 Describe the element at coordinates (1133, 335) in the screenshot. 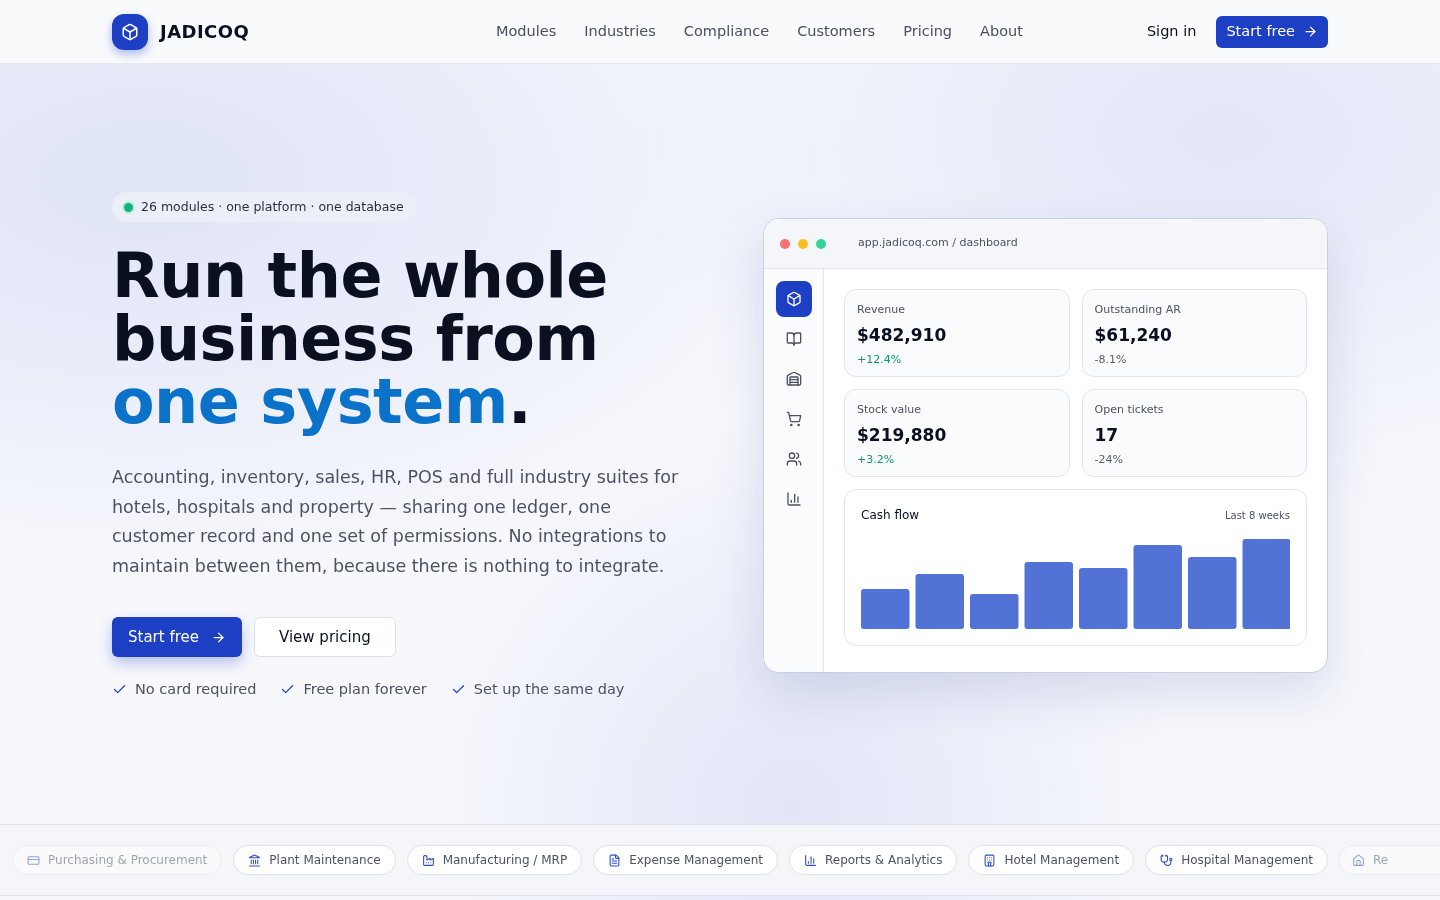

I see `stat-value: $61,240` at that location.